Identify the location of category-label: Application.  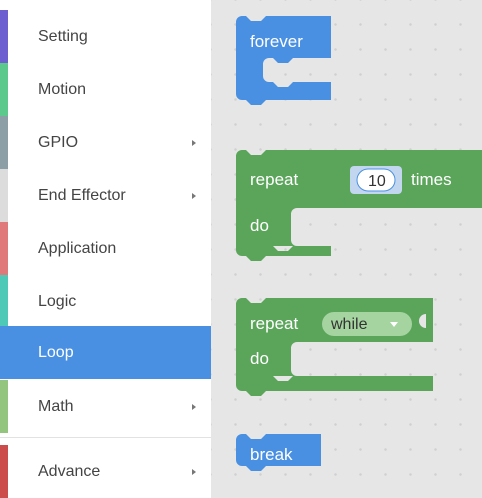
(77, 248).